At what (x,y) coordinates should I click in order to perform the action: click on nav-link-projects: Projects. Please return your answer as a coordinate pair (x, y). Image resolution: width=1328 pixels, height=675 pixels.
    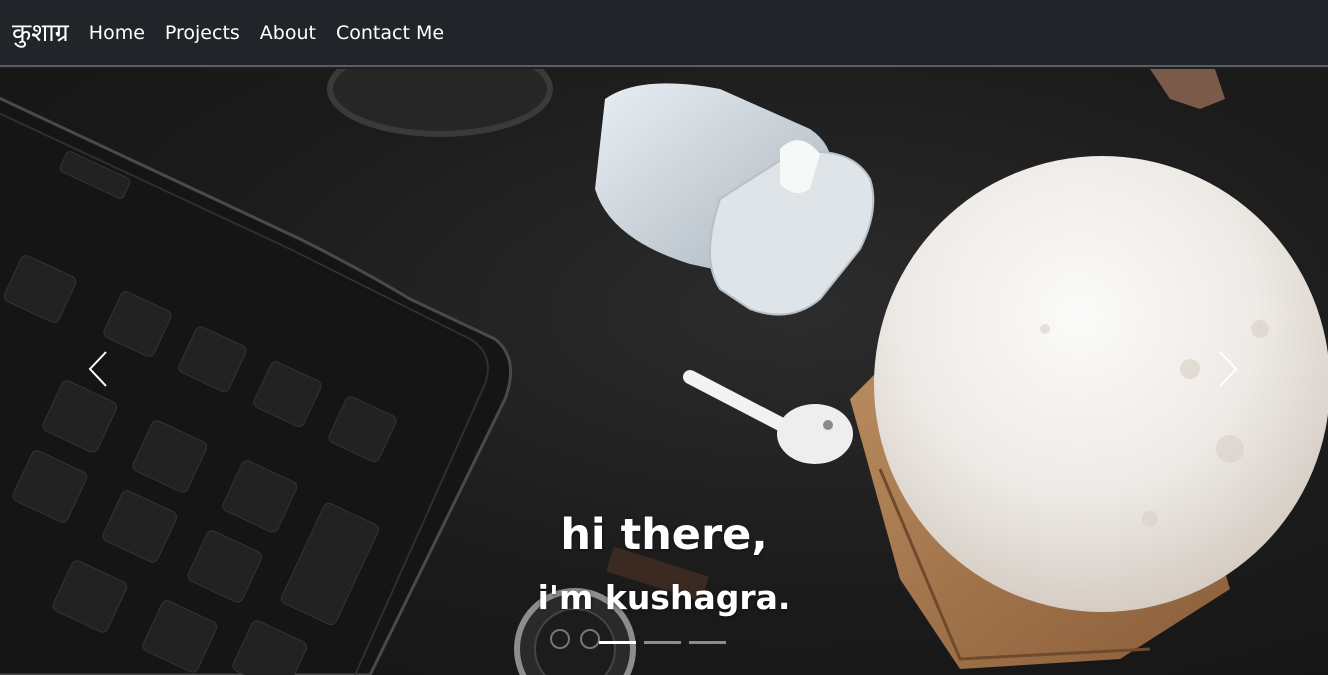
    Looking at the image, I should click on (202, 33).